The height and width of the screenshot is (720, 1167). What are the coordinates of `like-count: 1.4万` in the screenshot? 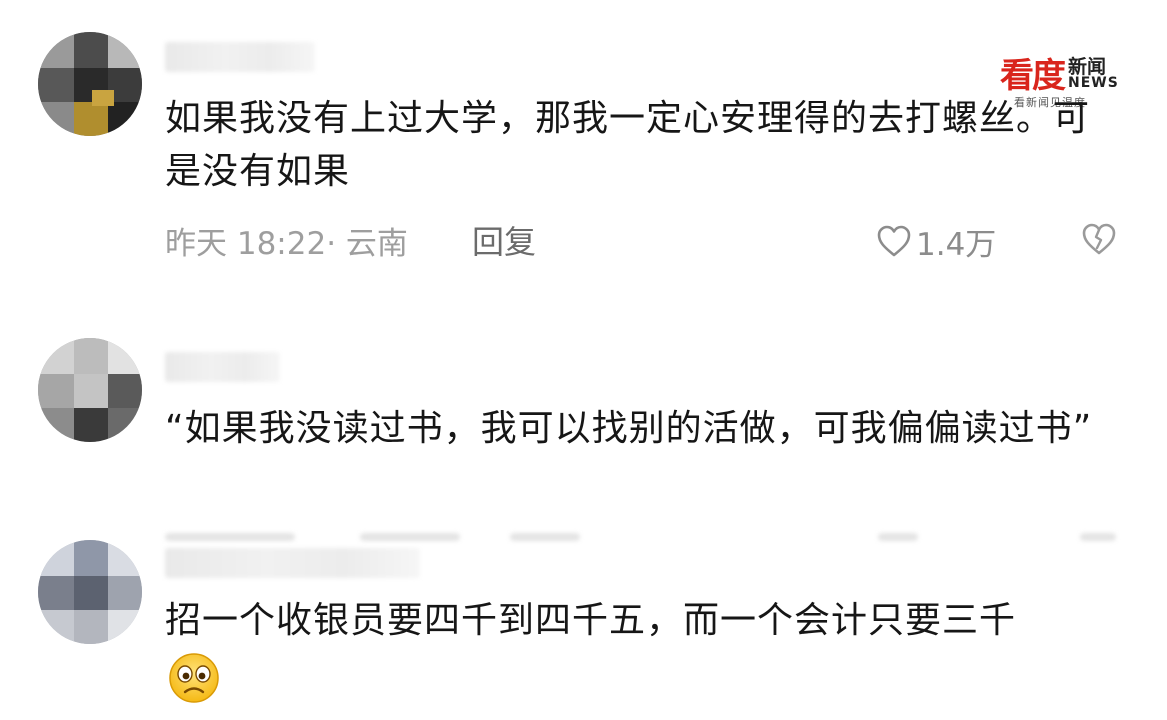 It's located at (956, 245).